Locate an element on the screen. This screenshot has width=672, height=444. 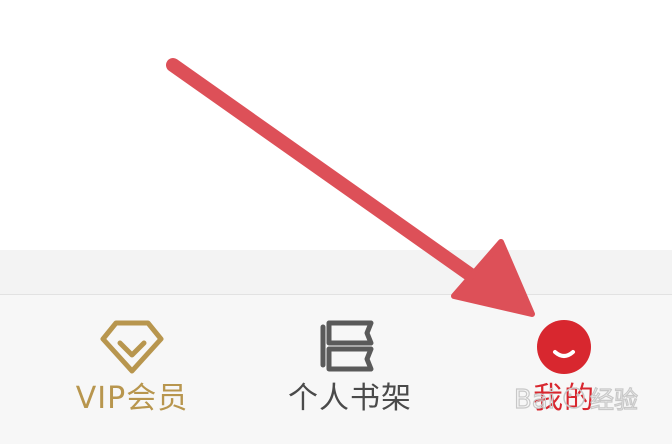
tab-bookshelf-label: 个人书架 is located at coordinates (350, 398).